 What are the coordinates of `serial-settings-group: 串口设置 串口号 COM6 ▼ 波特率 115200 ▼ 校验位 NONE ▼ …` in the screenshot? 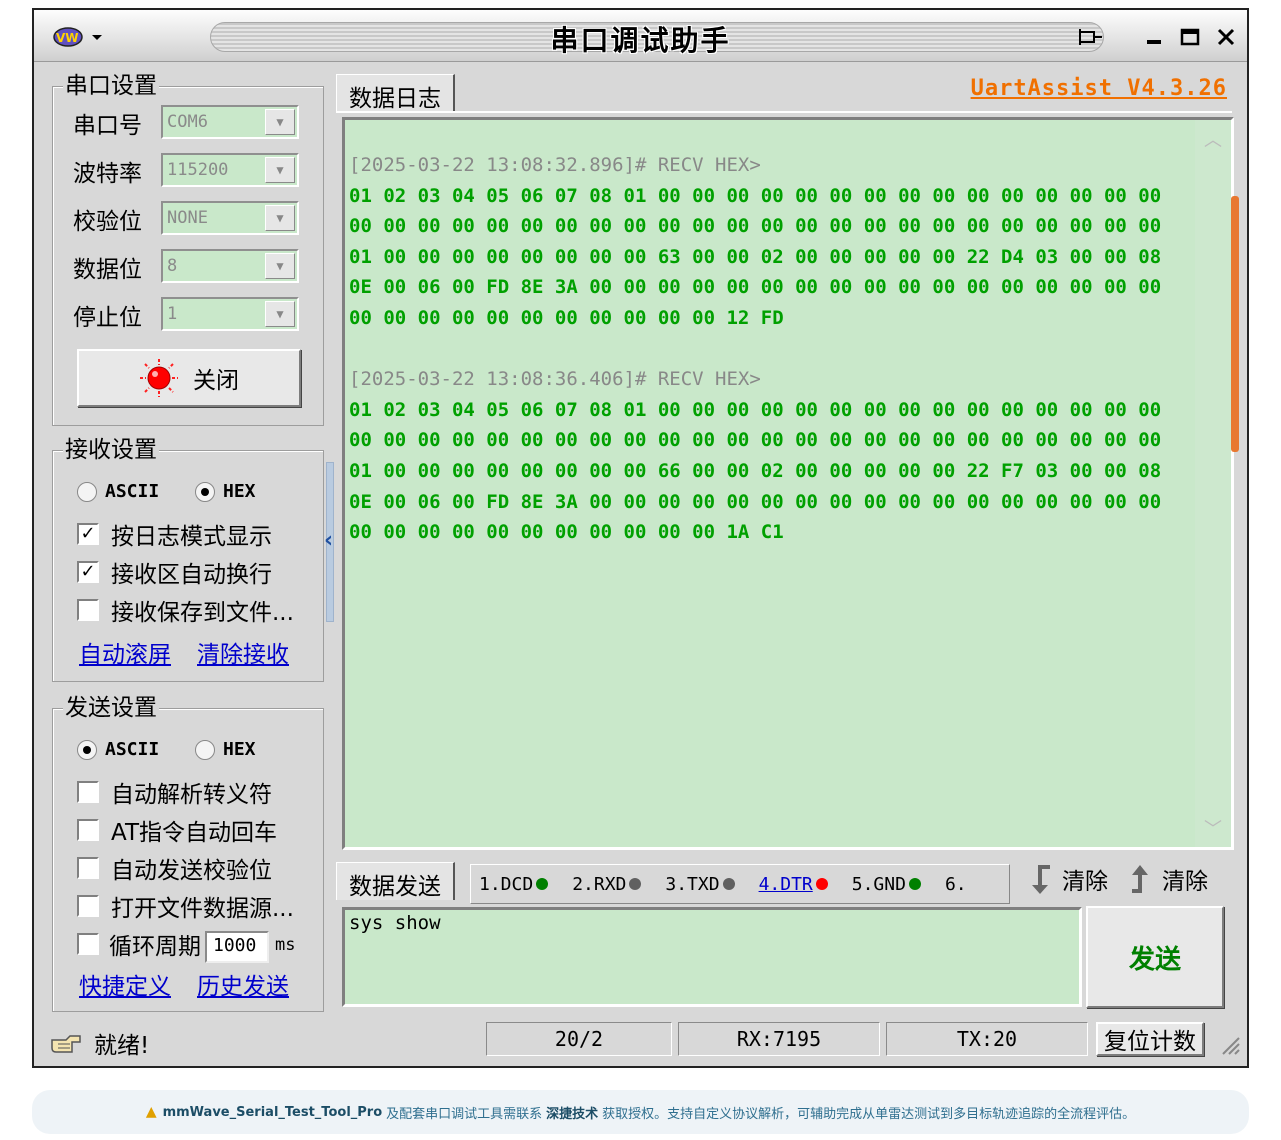 It's located at (188, 248).